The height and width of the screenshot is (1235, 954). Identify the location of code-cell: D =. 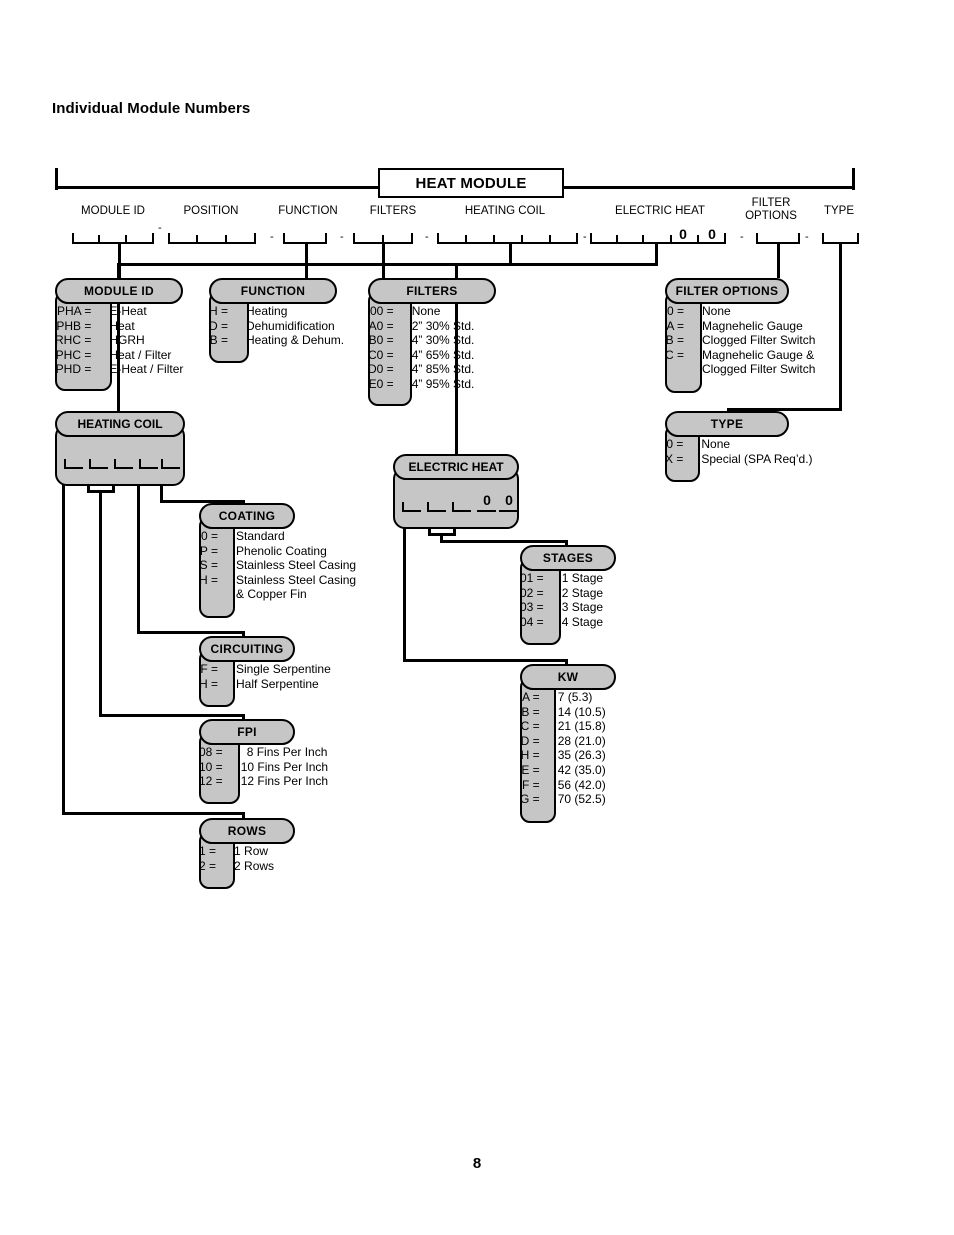
(530, 740).